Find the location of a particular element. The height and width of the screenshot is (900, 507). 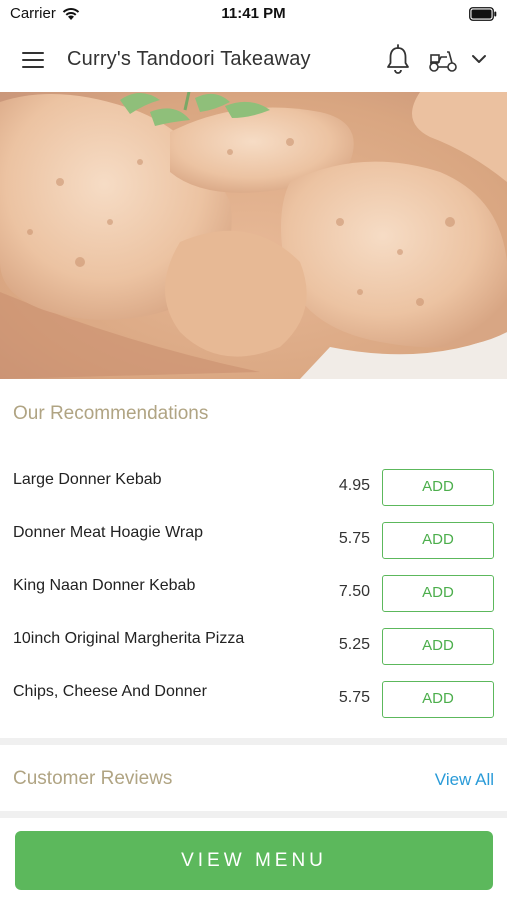

view-menu-button: VIEW MENU is located at coordinates (254, 860).